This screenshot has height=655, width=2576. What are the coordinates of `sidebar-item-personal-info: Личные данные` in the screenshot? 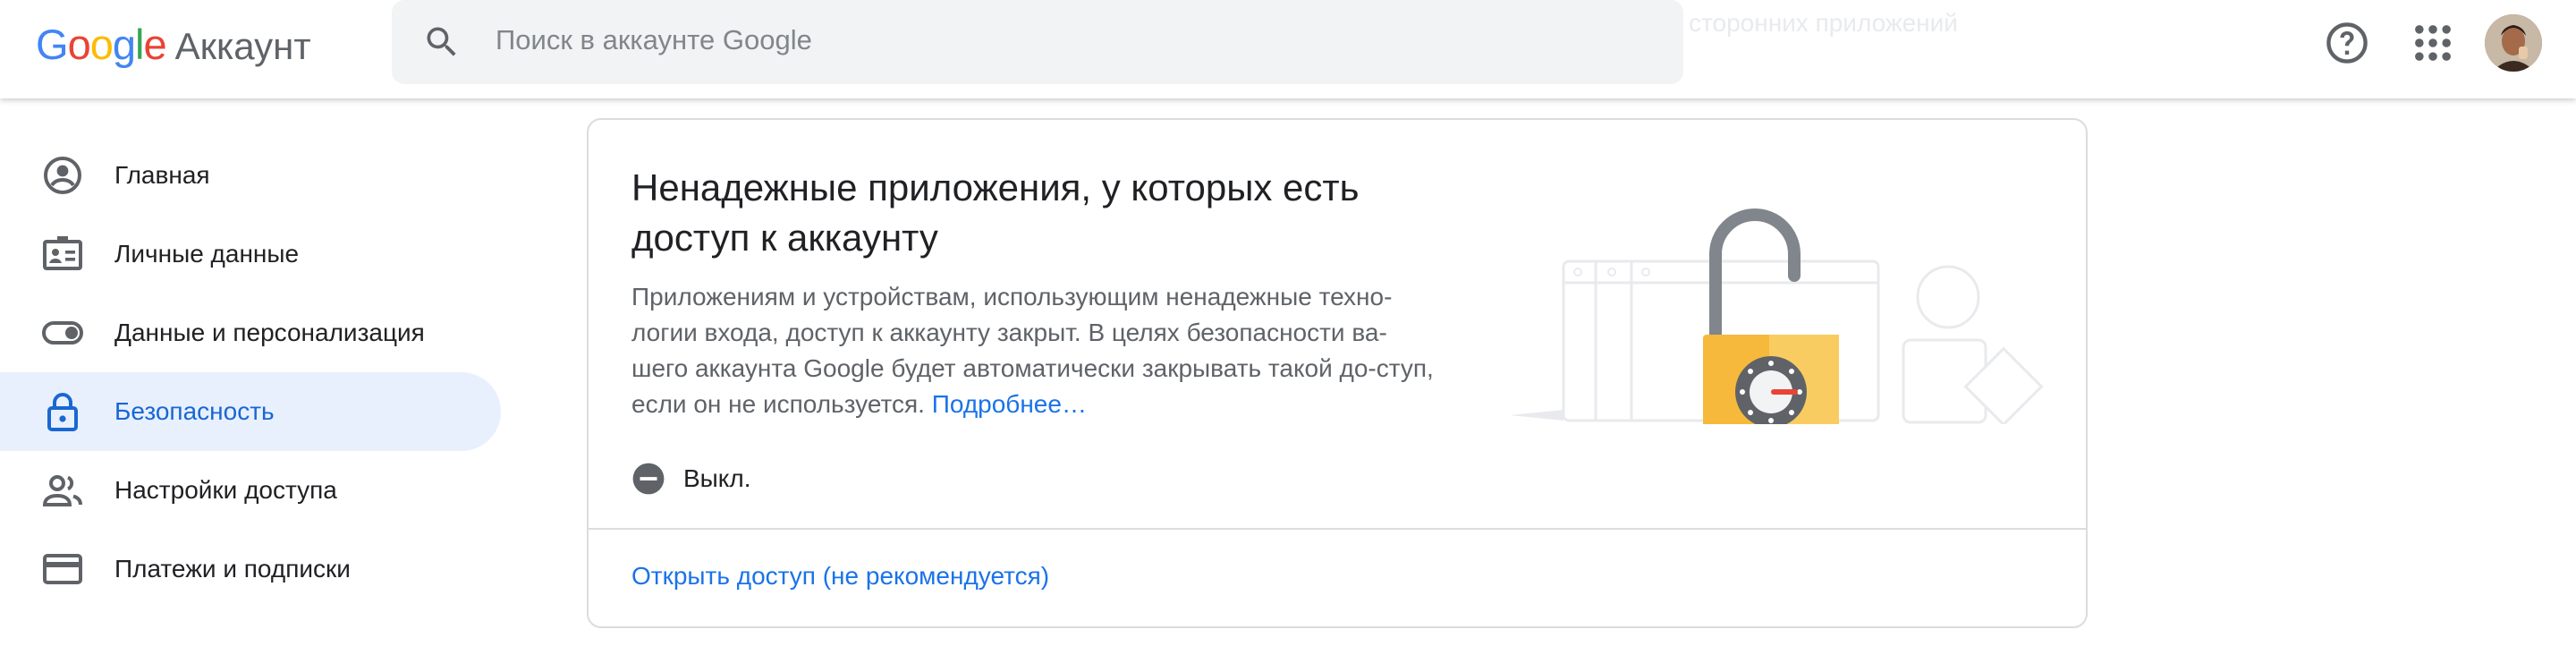 It's located at (250, 254).